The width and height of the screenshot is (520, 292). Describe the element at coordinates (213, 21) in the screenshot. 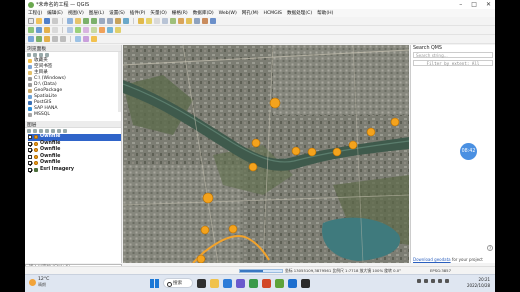

I see `show-bookmarks-icon` at that location.